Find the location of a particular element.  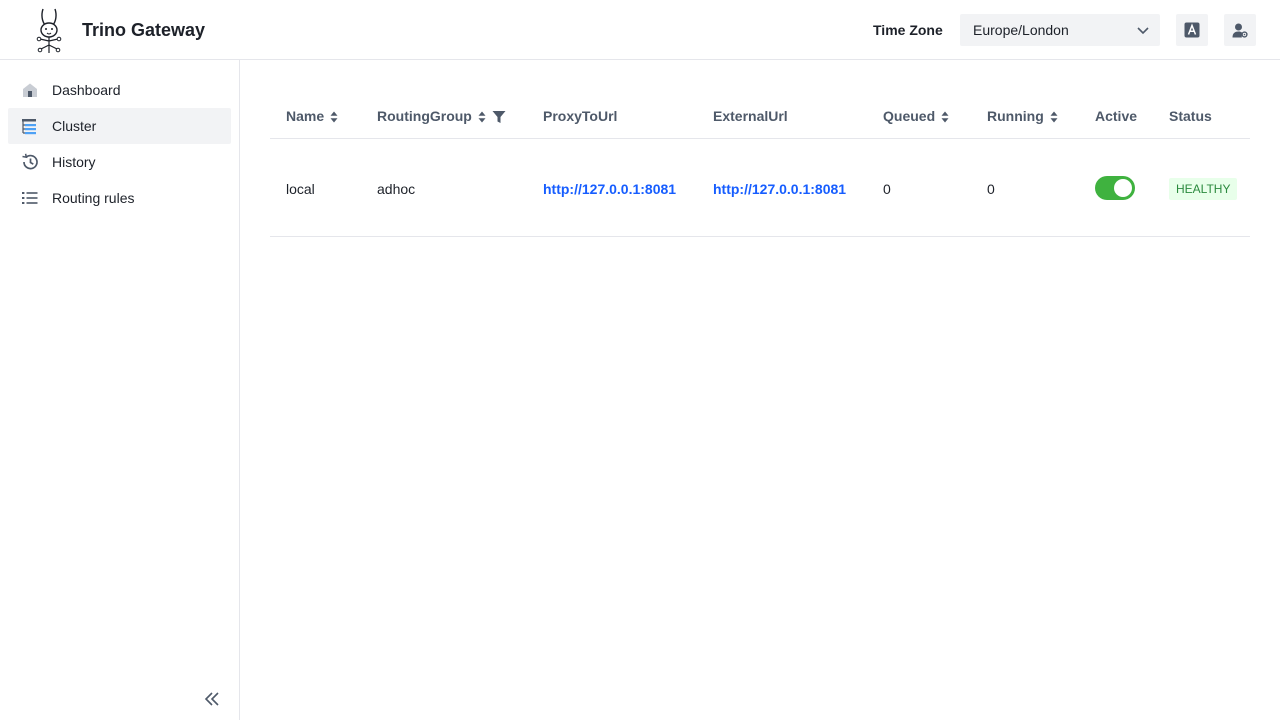

column-header-status: Status is located at coordinates (1190, 116).